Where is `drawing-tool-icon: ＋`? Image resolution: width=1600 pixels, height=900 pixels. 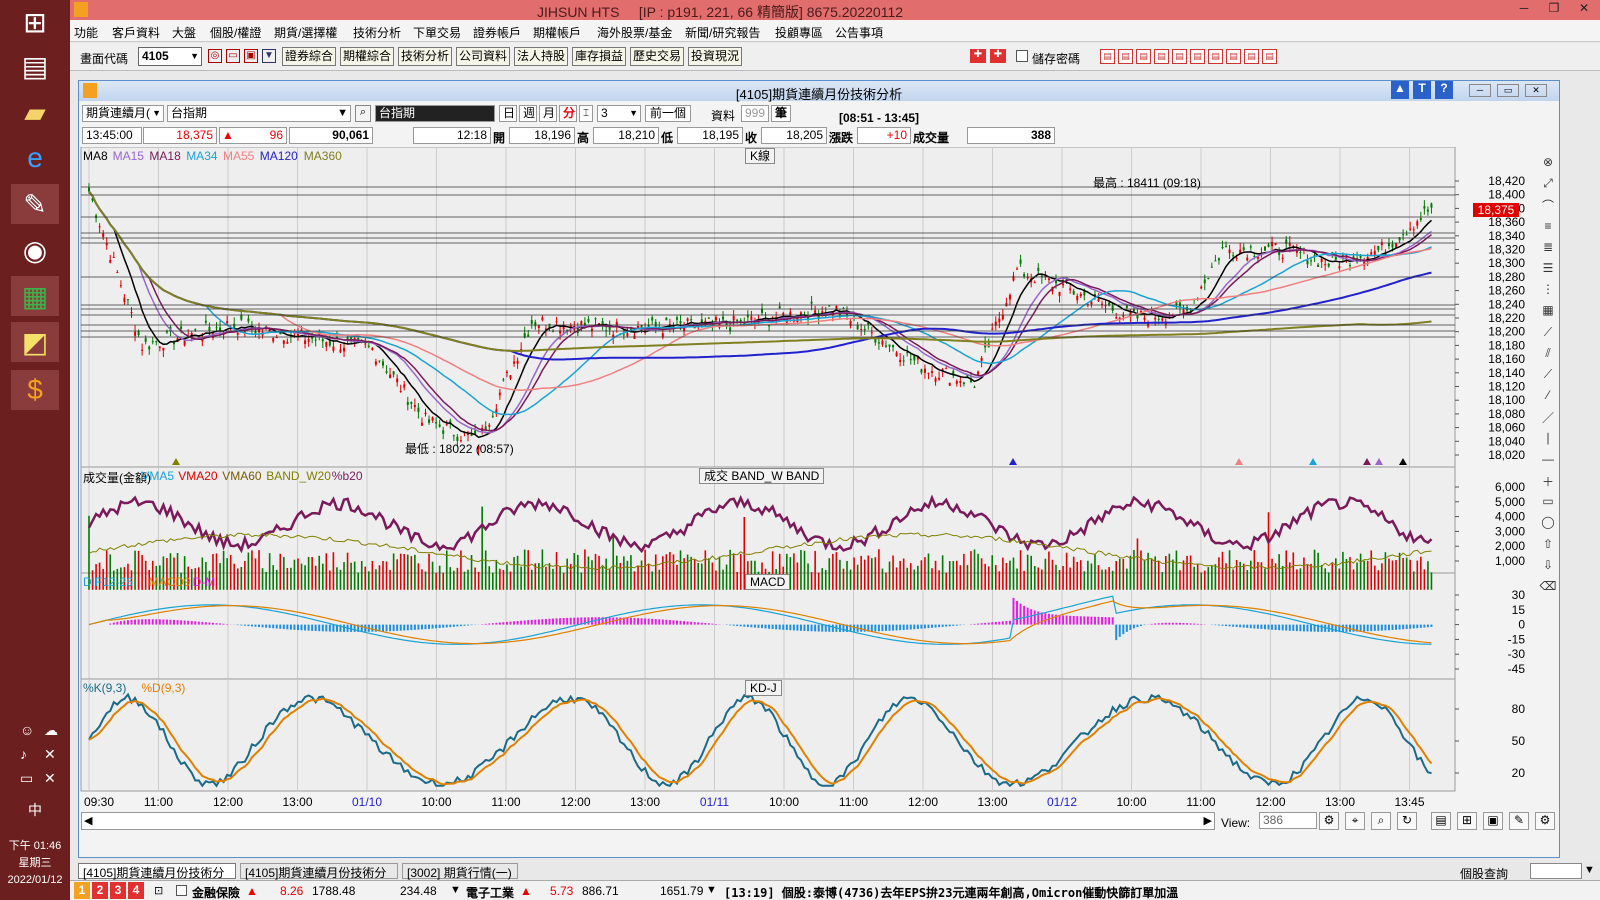
drawing-tool-icon: ＋ is located at coordinates (1548, 481).